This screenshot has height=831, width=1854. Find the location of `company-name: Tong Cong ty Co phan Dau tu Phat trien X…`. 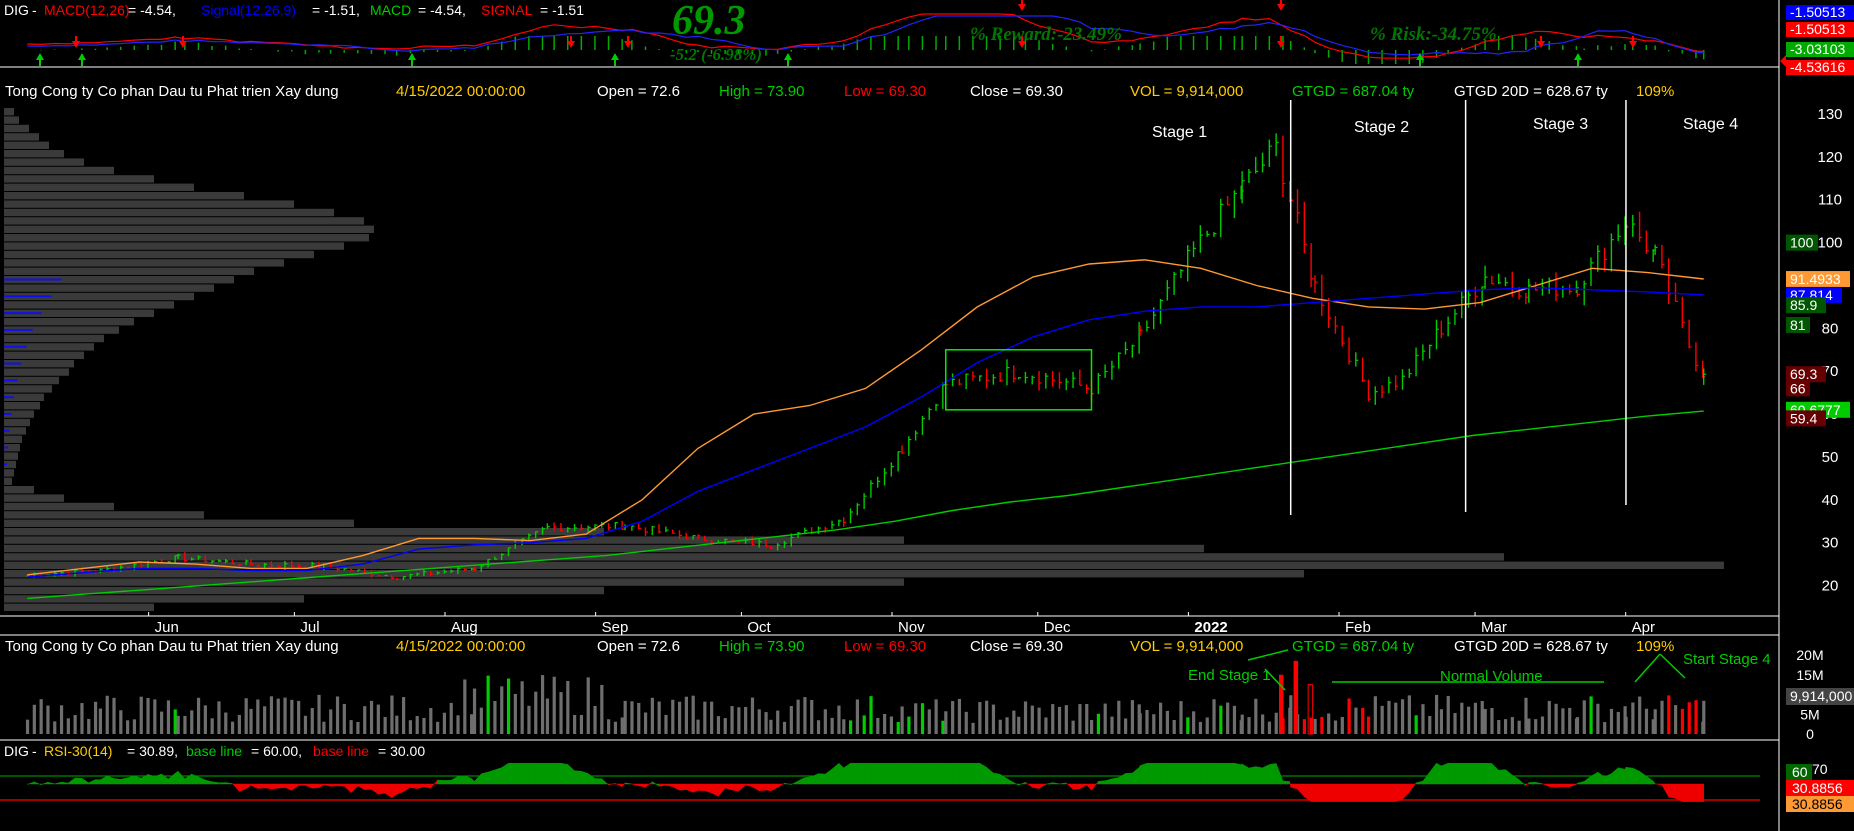

company-name: Tong Cong ty Co phan Dau tu Phat trien X… is located at coordinates (172, 91).